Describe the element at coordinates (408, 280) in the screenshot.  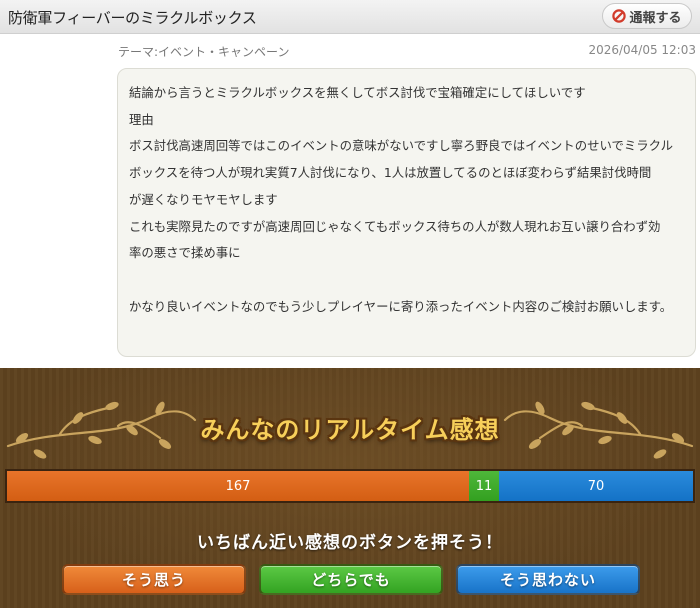
I see `post-line-blank` at that location.